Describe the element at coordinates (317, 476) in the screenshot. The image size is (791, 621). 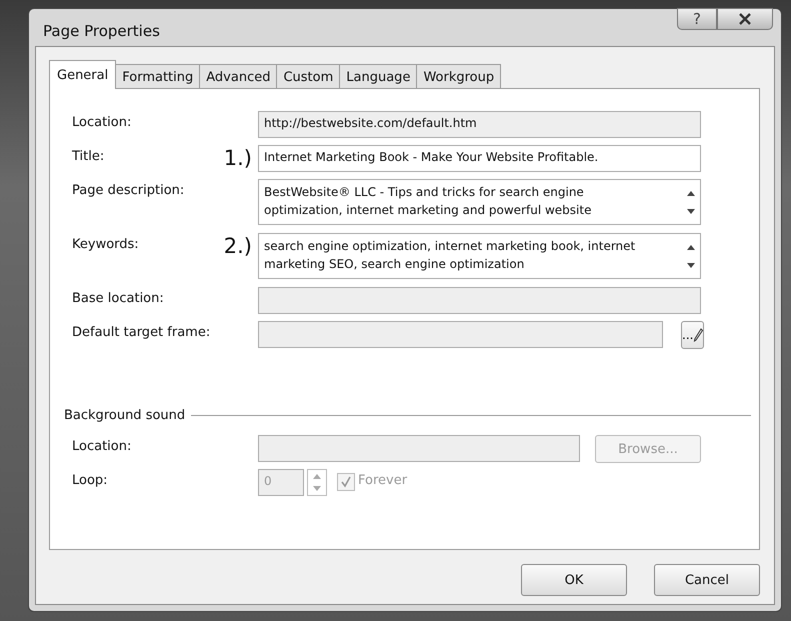
I see `up-arrow-icon` at that location.